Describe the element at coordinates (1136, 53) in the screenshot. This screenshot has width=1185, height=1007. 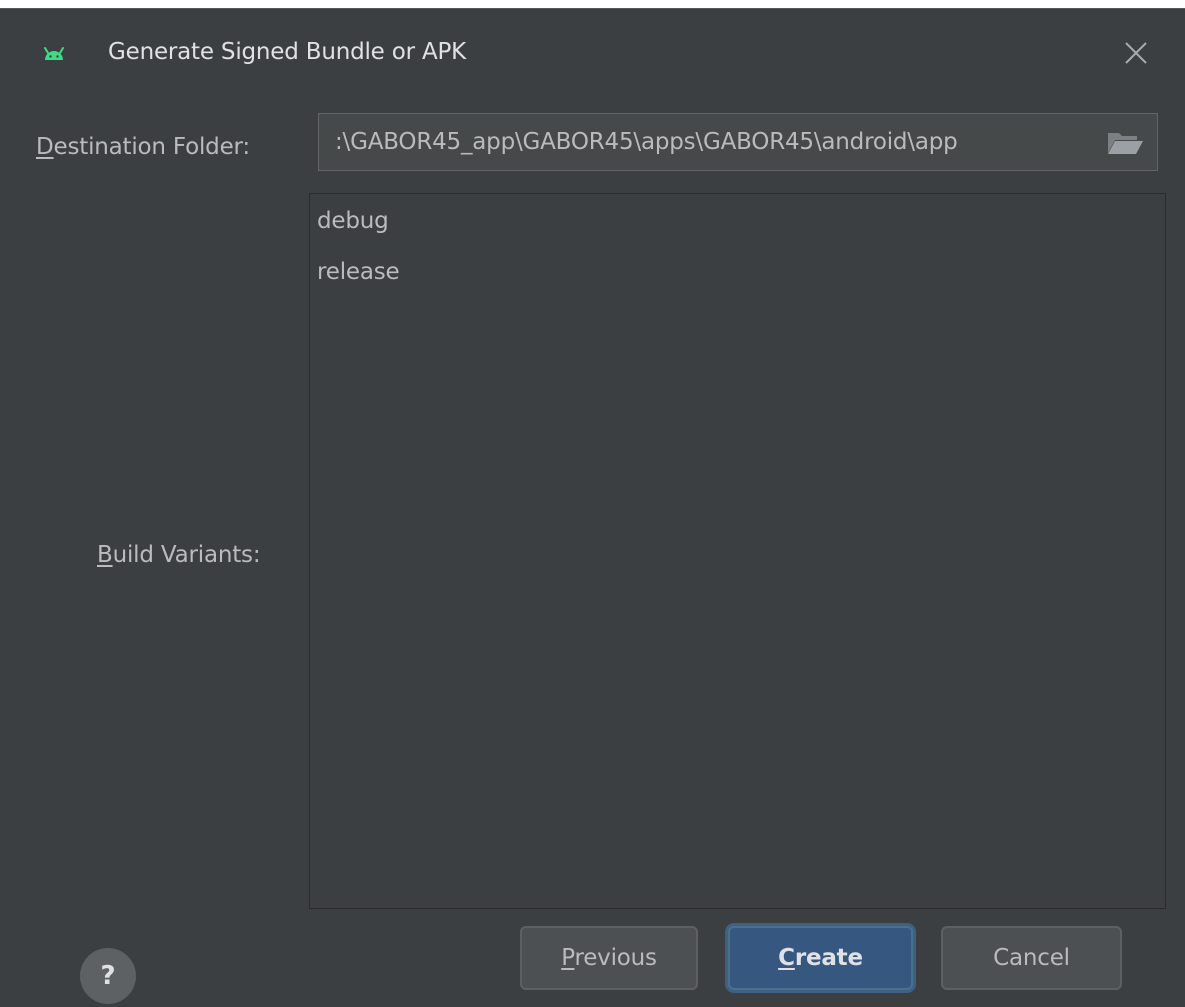
I see `close-icon` at that location.